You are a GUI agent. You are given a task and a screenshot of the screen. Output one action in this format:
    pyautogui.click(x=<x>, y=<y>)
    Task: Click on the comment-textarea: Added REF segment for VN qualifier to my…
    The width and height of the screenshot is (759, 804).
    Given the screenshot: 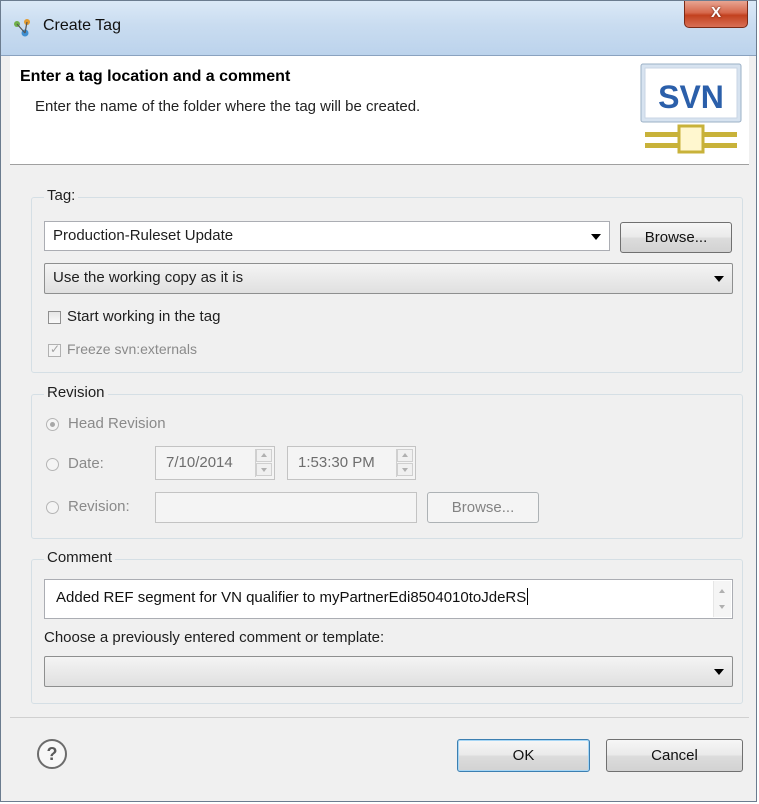 What is the action you would take?
    pyautogui.click(x=388, y=599)
    